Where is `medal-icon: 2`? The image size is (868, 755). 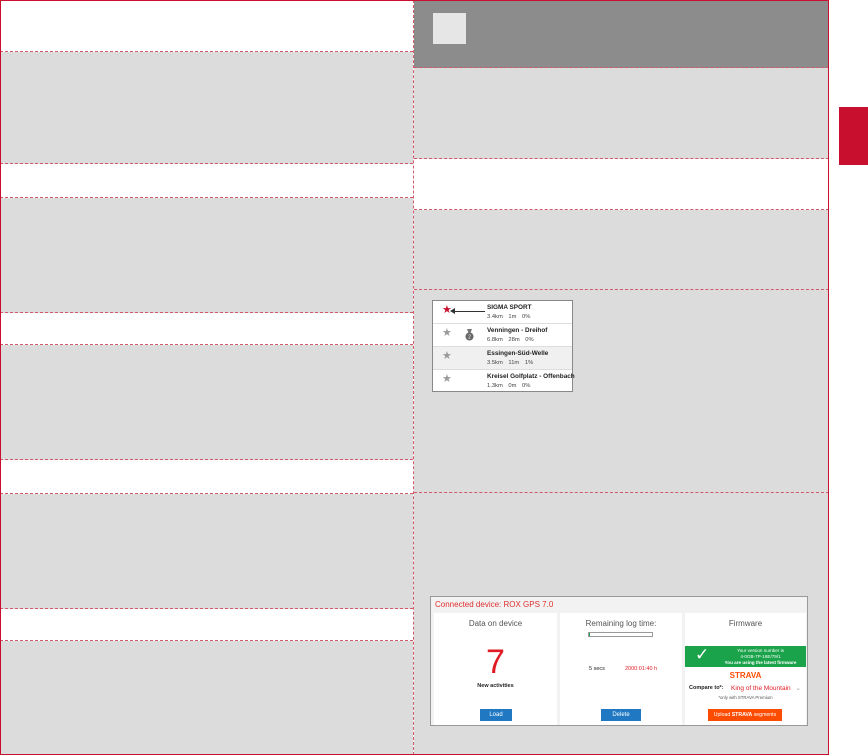
medal-icon: 2 is located at coordinates (469, 335).